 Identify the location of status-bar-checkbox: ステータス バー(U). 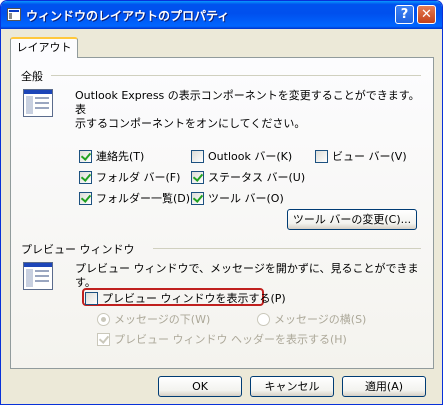
(248, 177).